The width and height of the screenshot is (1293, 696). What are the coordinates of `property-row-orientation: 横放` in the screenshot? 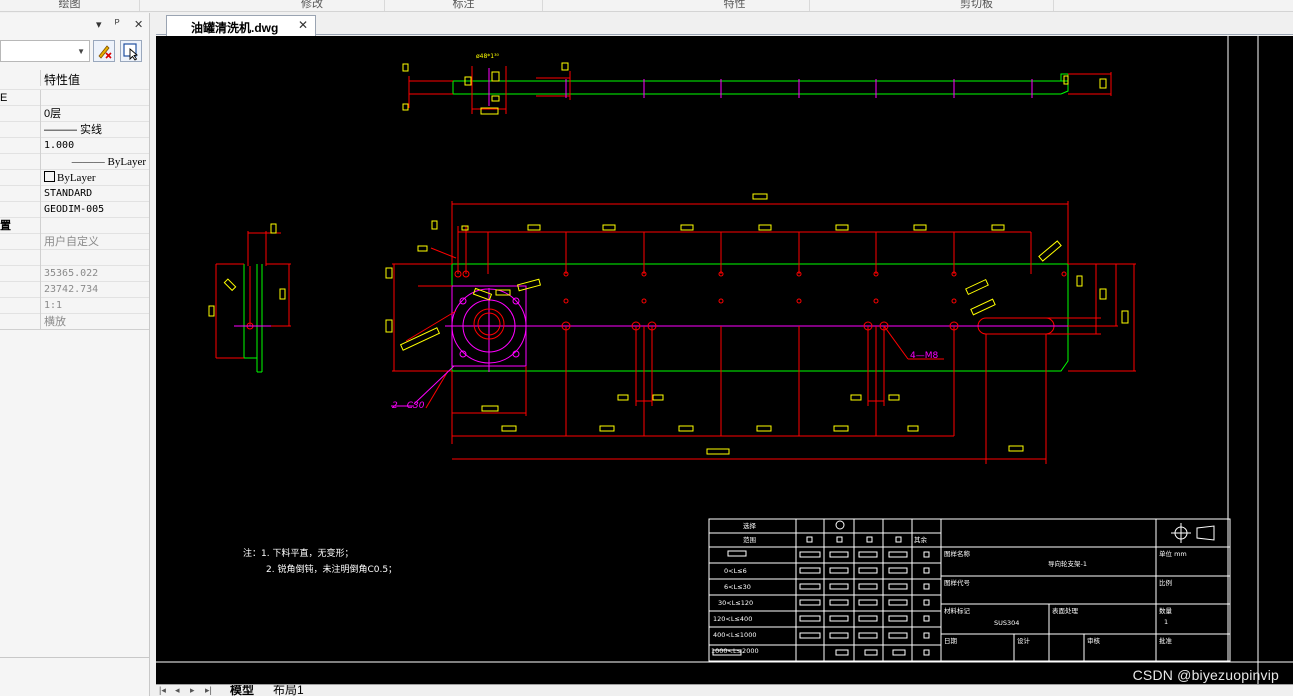 It's located at (74, 322).